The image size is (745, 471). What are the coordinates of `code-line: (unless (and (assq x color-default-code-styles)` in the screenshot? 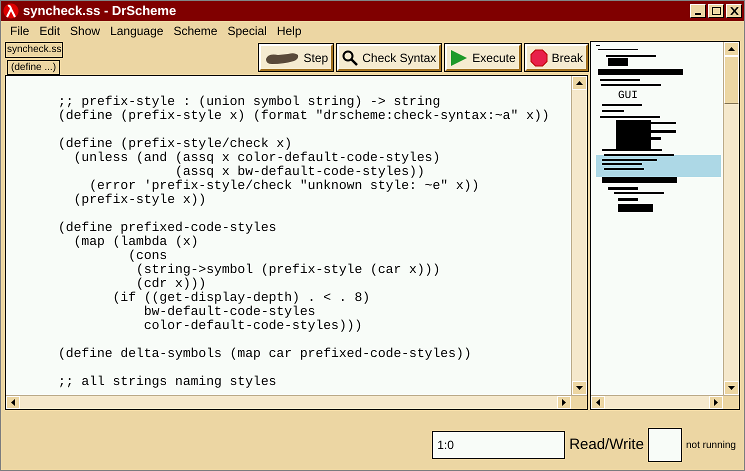 It's located at (256, 158).